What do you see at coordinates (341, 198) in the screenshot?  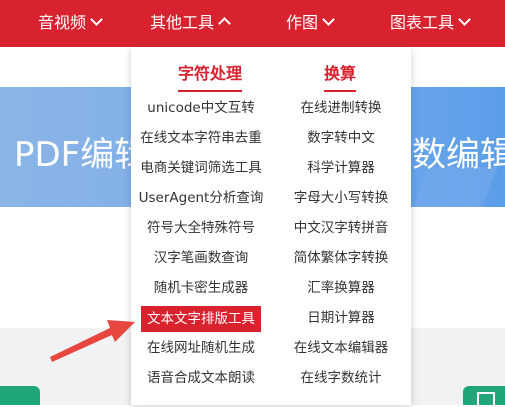 I see `menu-item: 字母大小写转换` at bounding box center [341, 198].